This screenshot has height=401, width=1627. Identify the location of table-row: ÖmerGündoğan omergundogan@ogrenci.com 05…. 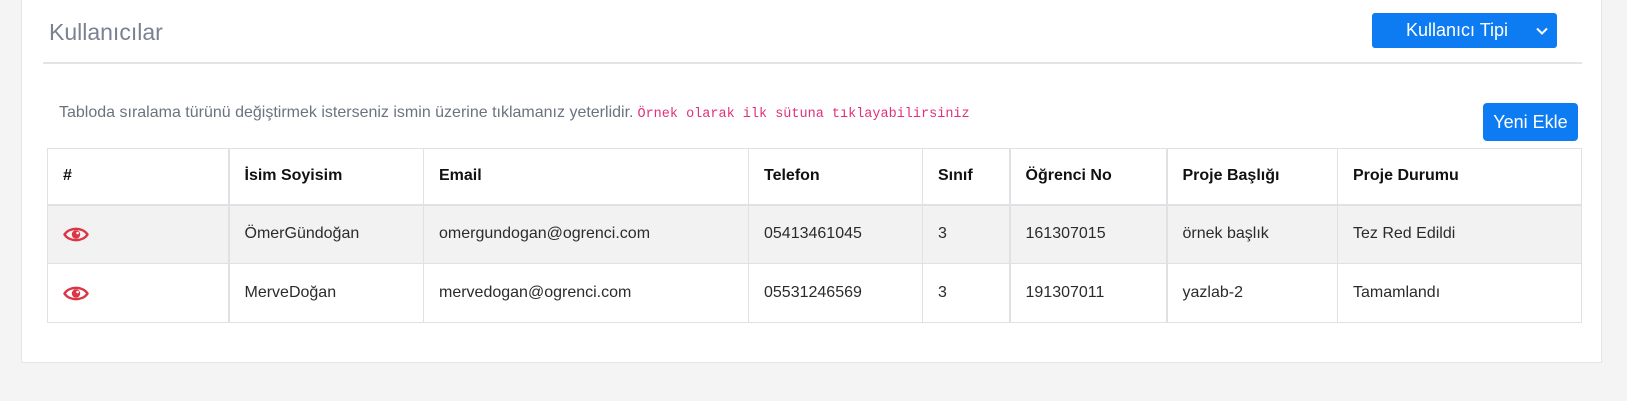
(814, 234).